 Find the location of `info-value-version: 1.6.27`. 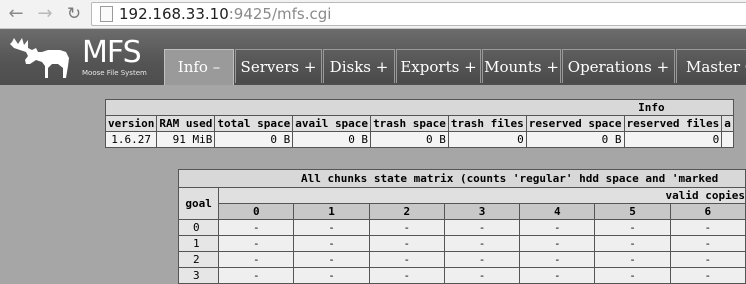

info-value-version: 1.6.27 is located at coordinates (131, 139).